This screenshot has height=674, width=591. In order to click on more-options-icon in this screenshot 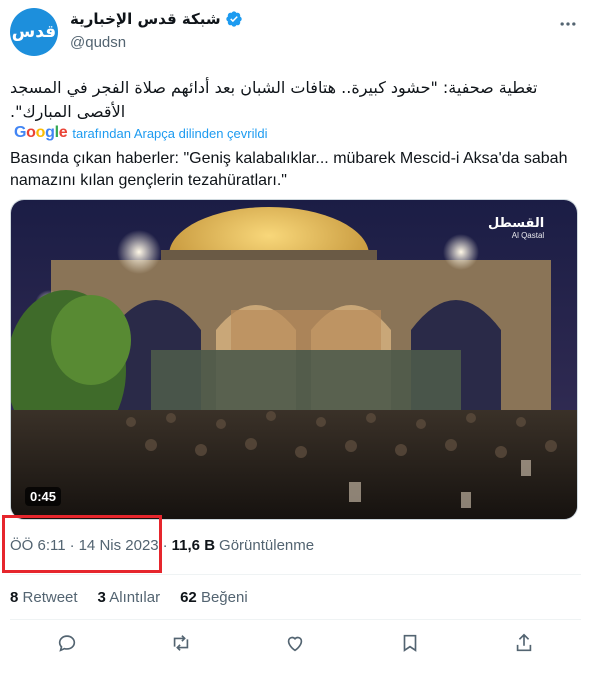, I will do `click(568, 24)`.